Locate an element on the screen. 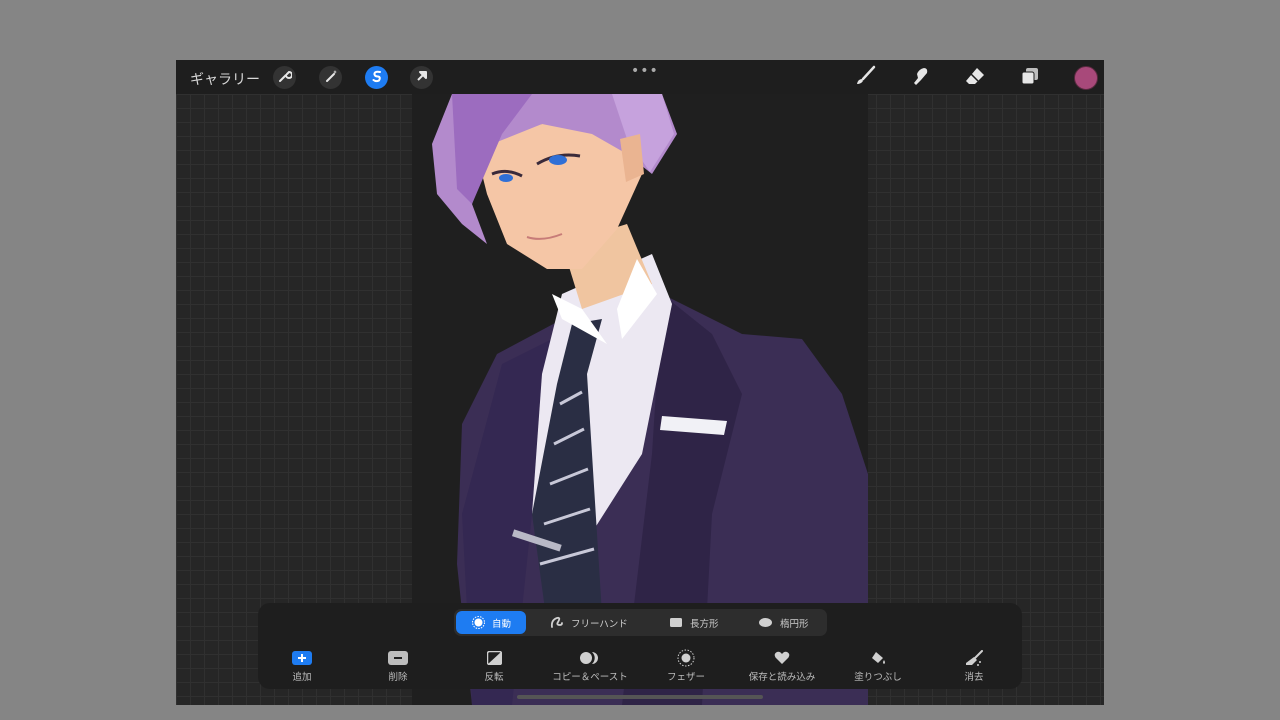 The height and width of the screenshot is (720, 1280). mode-ellipse: 楕円形 is located at coordinates (783, 622).